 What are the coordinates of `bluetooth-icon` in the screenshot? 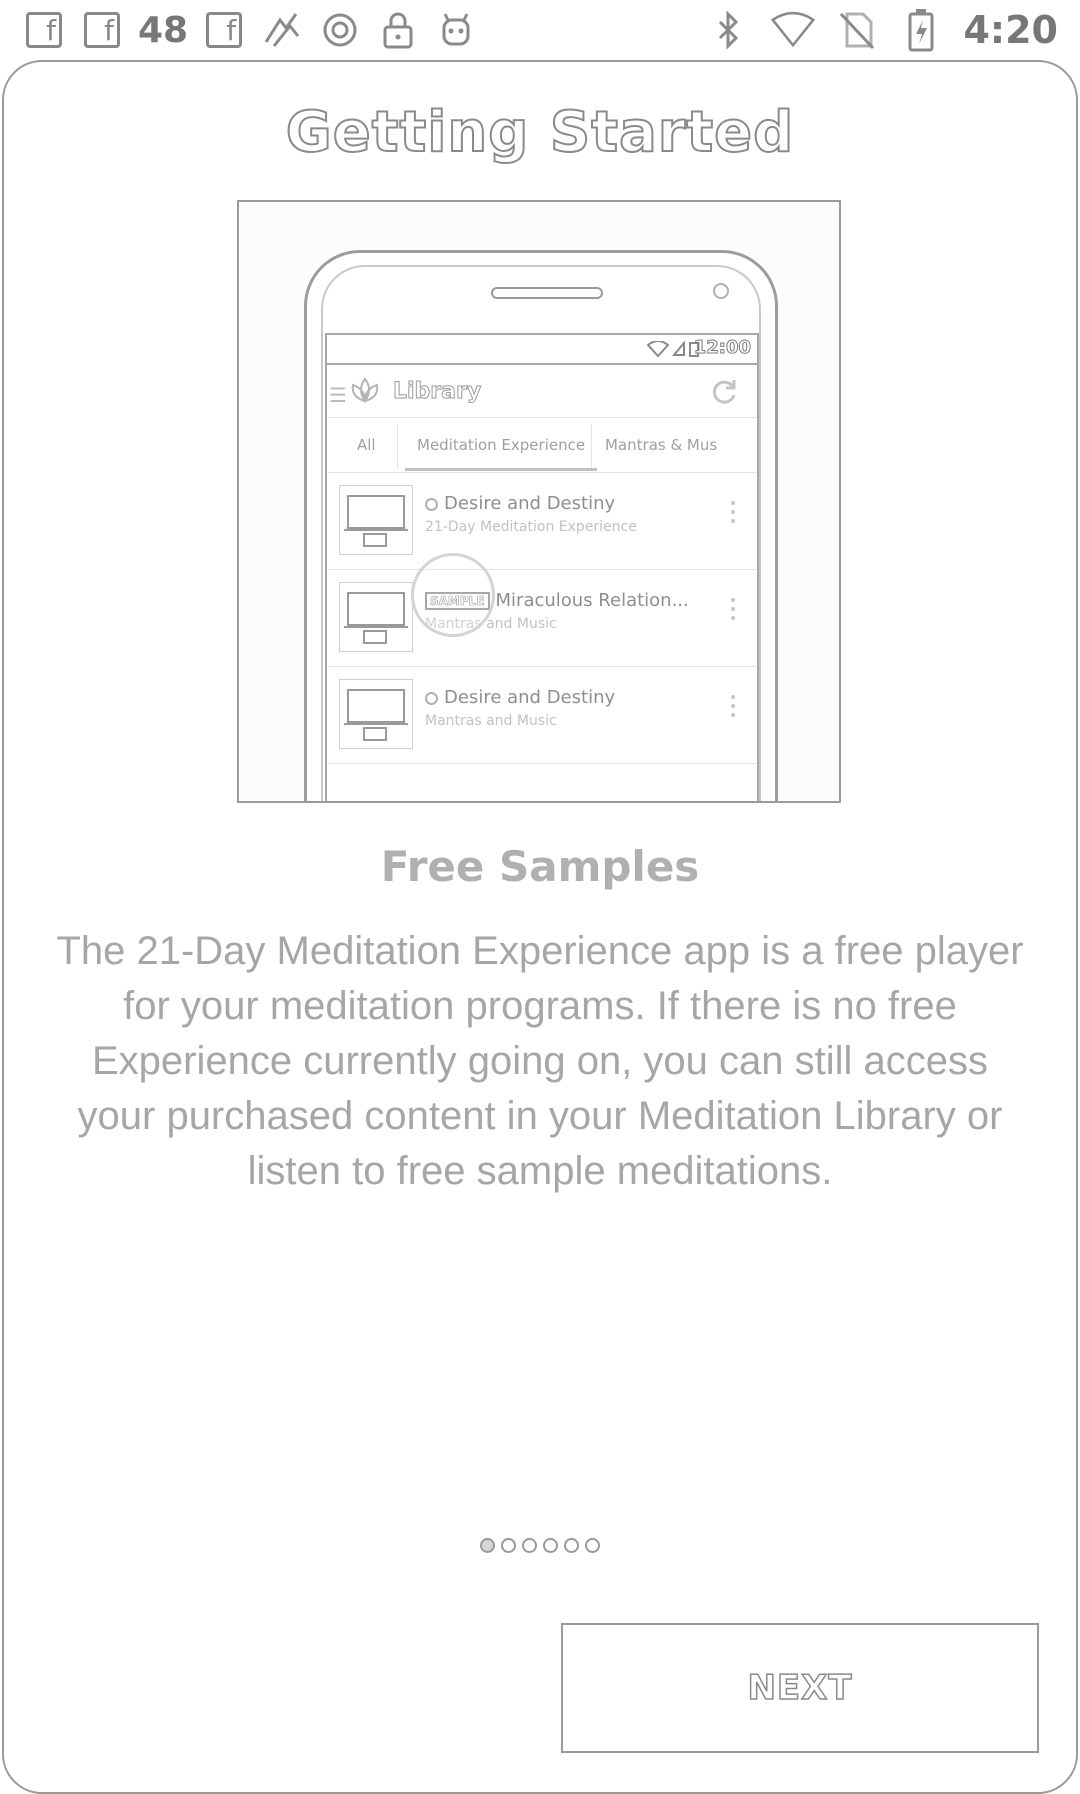 It's located at (729, 30).